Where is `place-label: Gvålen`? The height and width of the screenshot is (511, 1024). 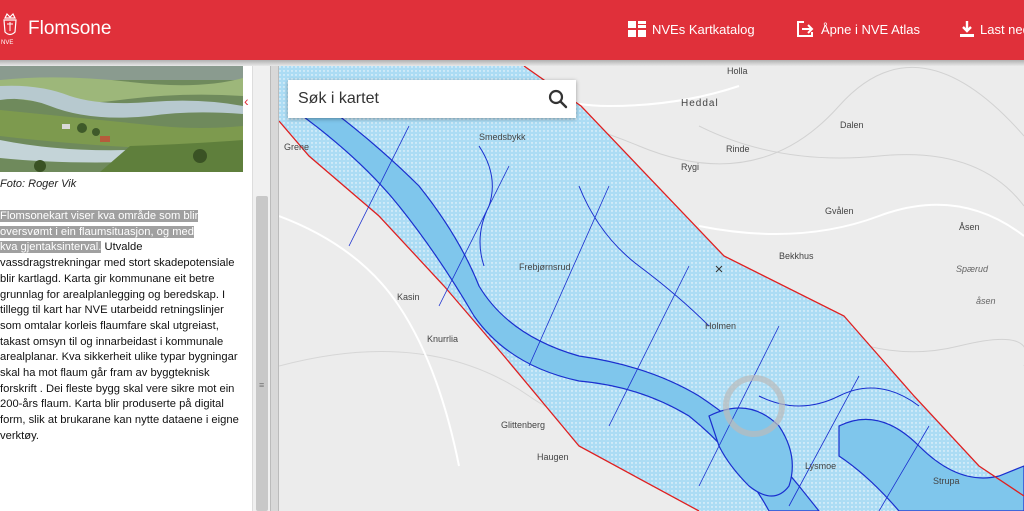 place-label: Gvålen is located at coordinates (839, 211).